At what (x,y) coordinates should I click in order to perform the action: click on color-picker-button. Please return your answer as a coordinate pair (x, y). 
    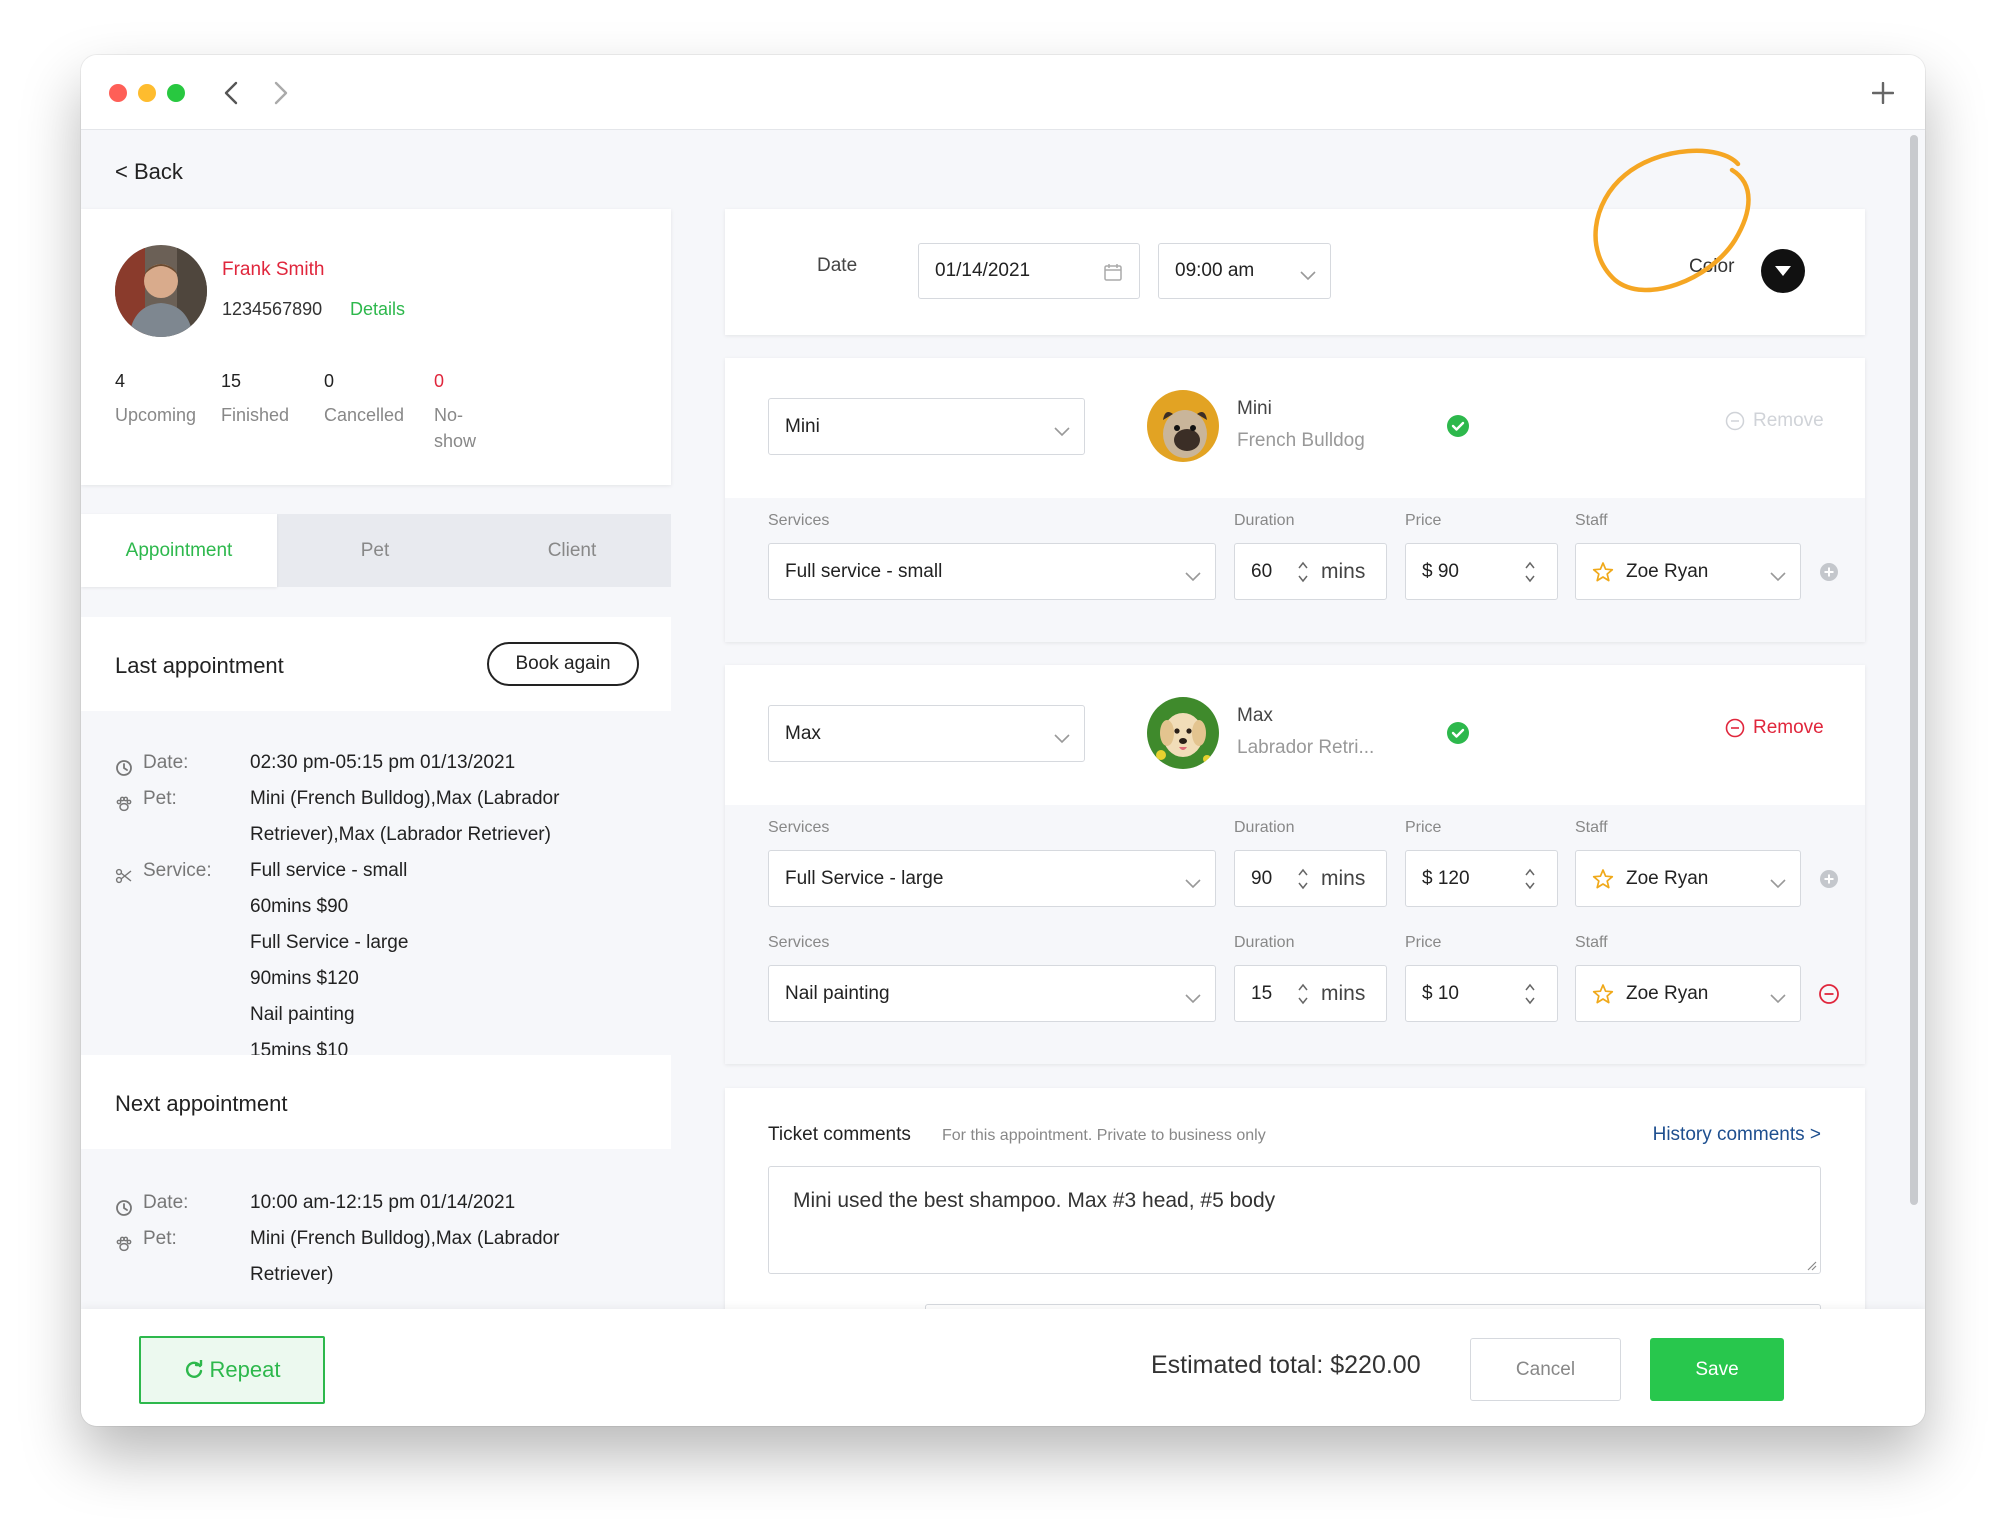
    Looking at the image, I should click on (1783, 271).